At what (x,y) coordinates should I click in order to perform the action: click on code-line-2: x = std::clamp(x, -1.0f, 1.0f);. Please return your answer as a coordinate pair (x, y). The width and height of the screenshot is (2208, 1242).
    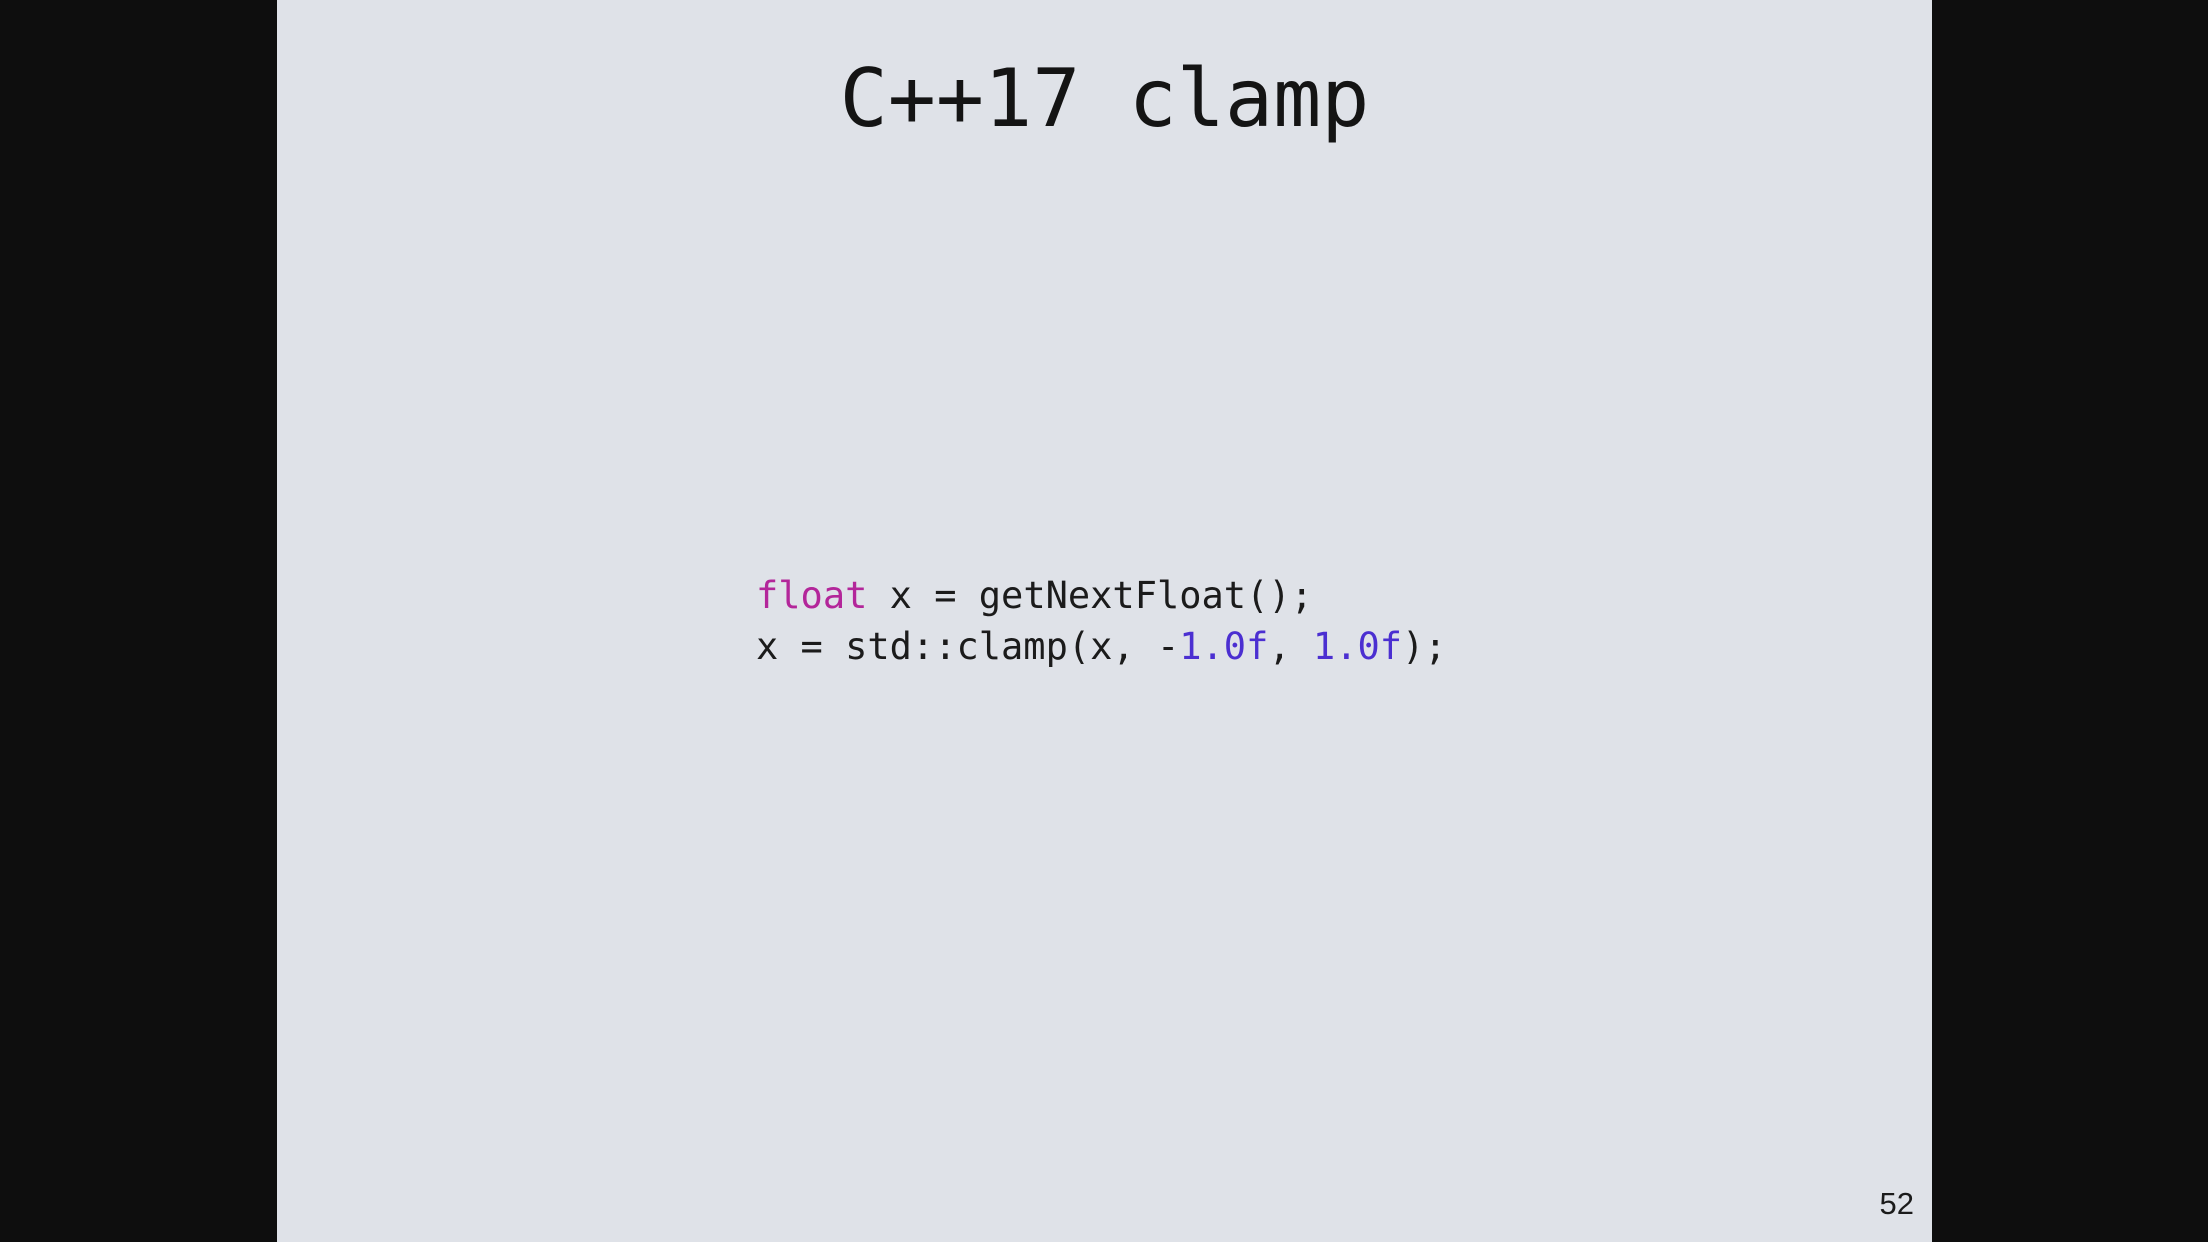
    Looking at the image, I should click on (1101, 646).